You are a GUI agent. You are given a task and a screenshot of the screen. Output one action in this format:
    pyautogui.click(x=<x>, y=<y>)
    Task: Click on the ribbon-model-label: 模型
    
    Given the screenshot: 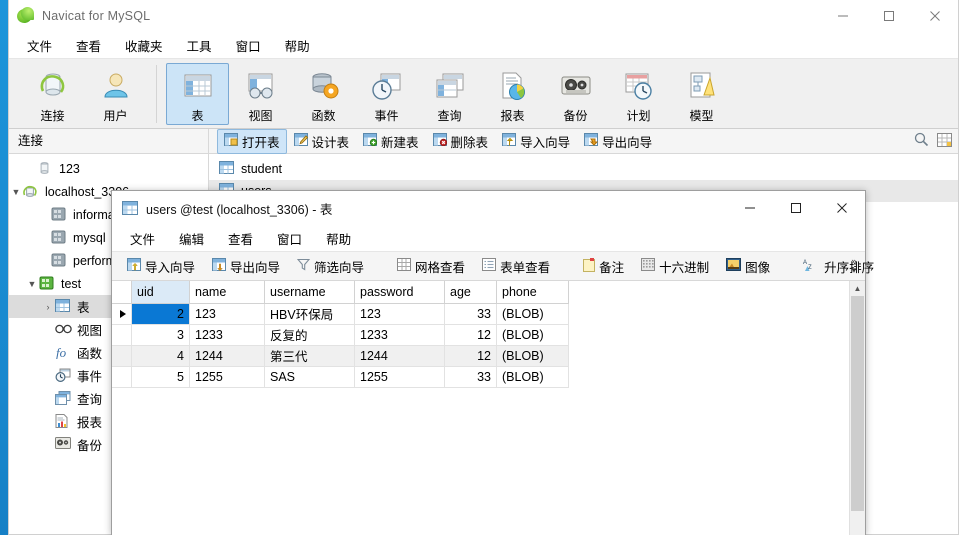 What is the action you would take?
    pyautogui.click(x=701, y=116)
    